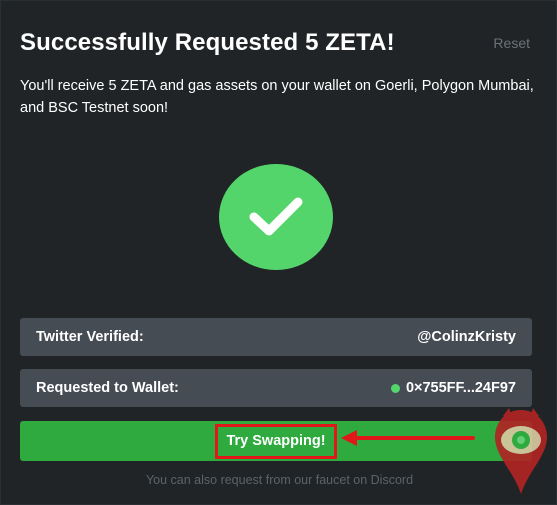 The height and width of the screenshot is (505, 557). What do you see at coordinates (511, 43) in the screenshot?
I see `reset-link: Reset` at bounding box center [511, 43].